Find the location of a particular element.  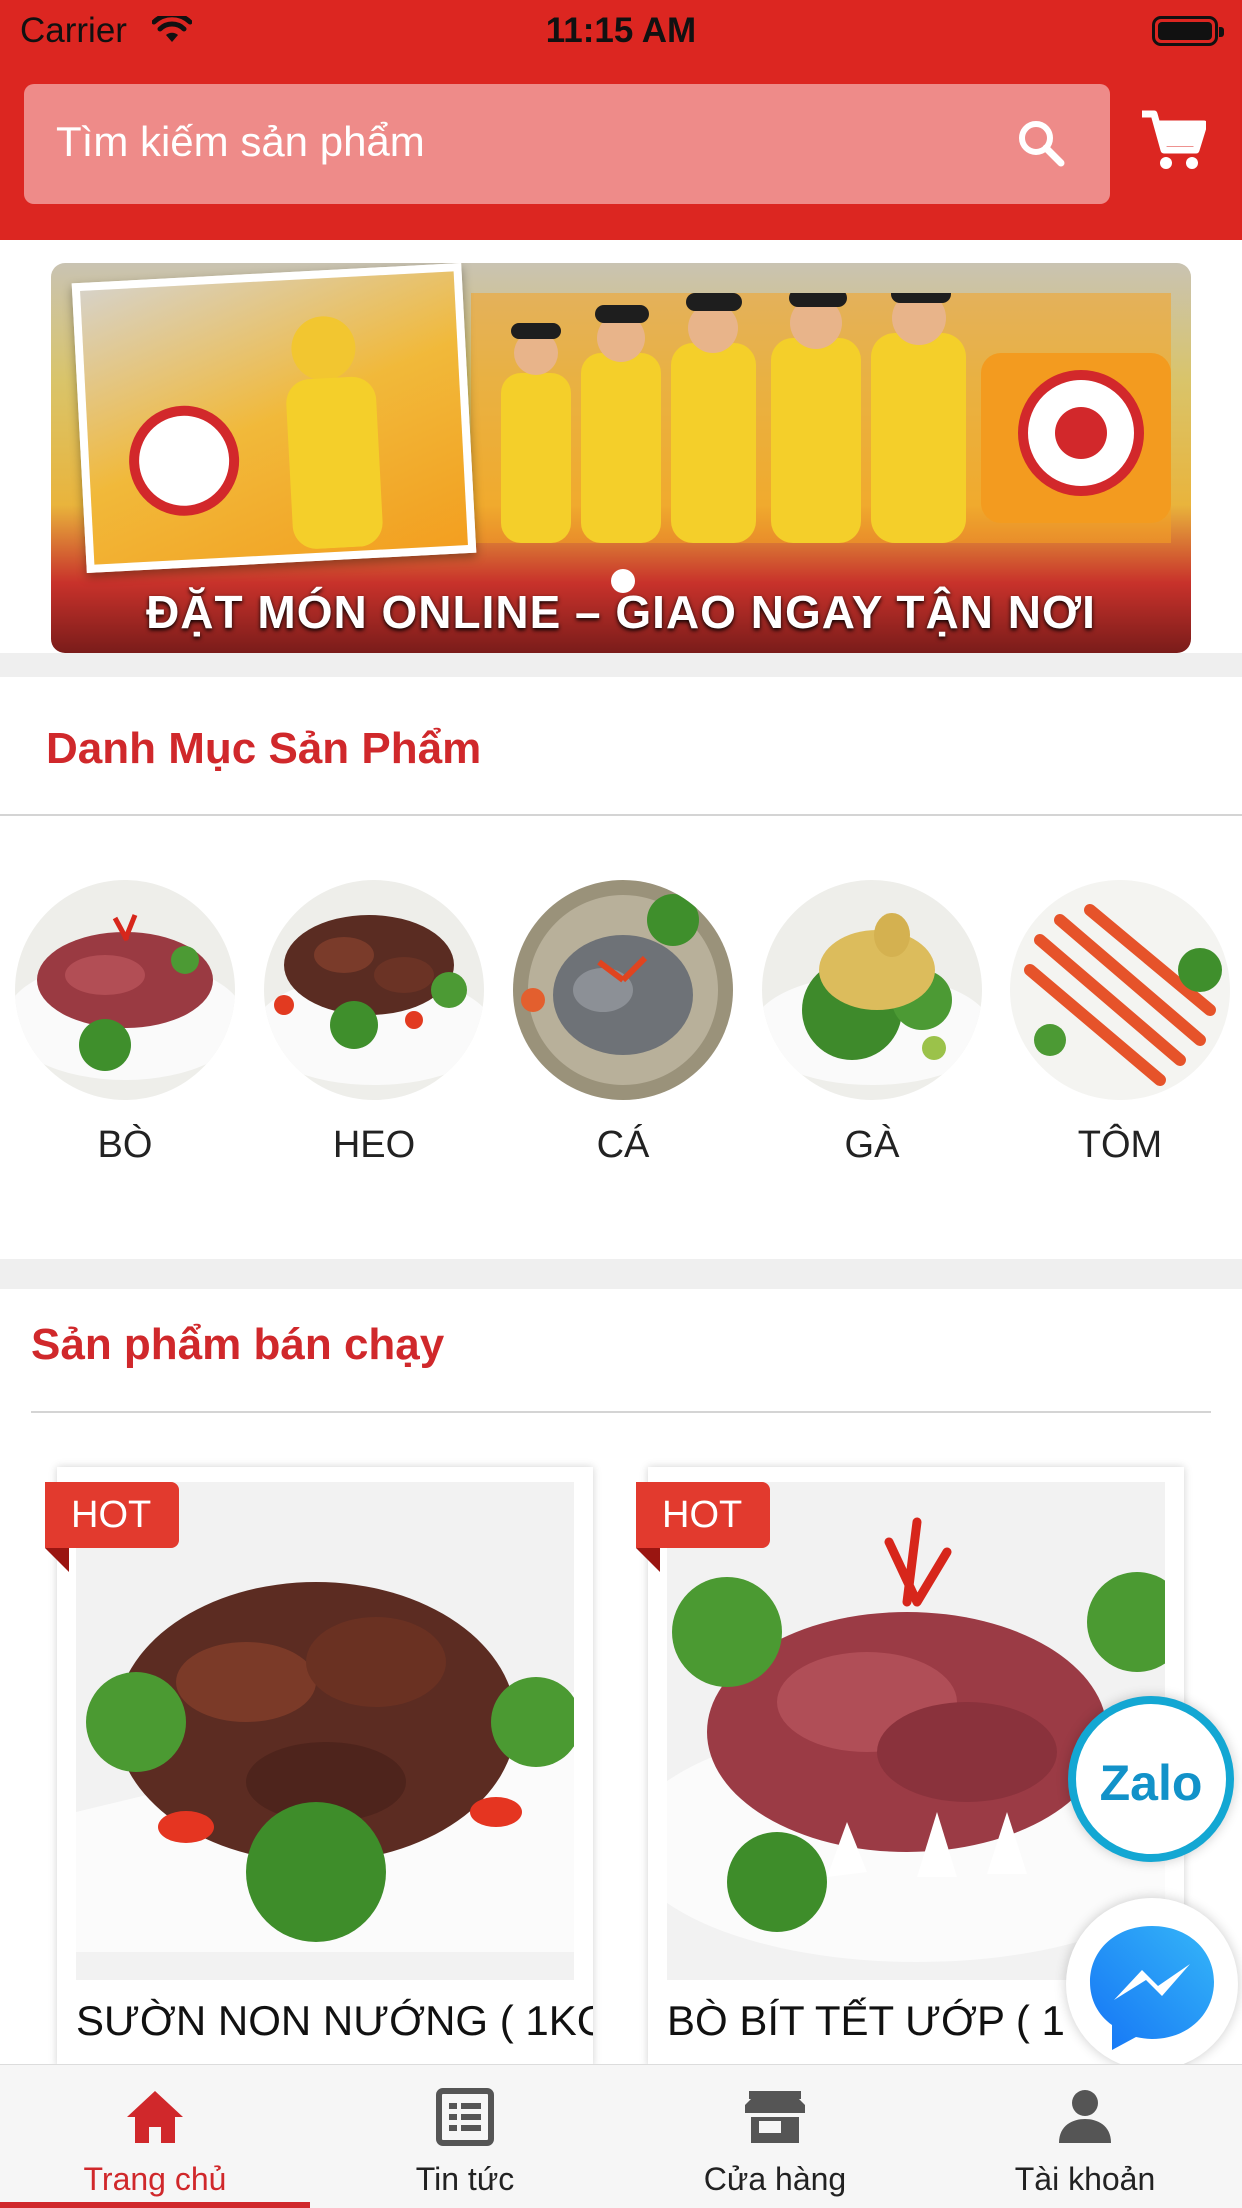

product-card: SƯỜN NON NƯỚNG ( 1KG SƯỜN NON ) is located at coordinates (325, 1767).